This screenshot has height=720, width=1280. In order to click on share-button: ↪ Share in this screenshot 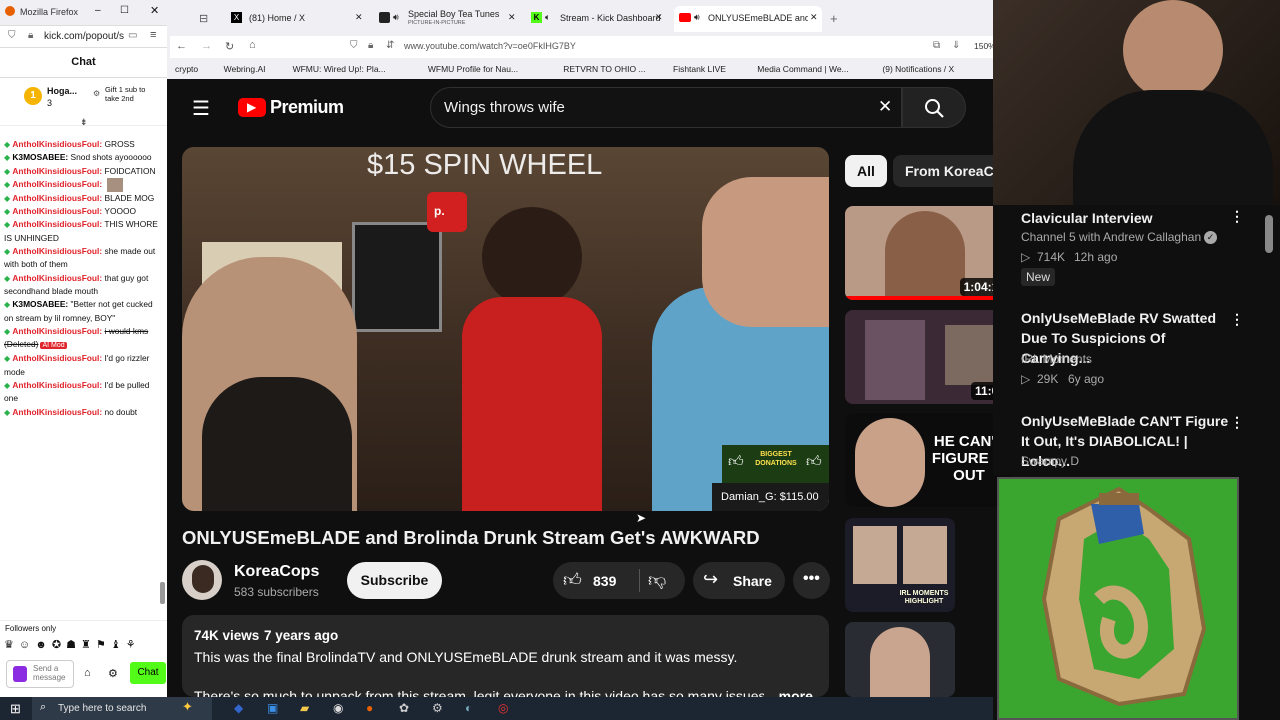, I will do `click(739, 580)`.